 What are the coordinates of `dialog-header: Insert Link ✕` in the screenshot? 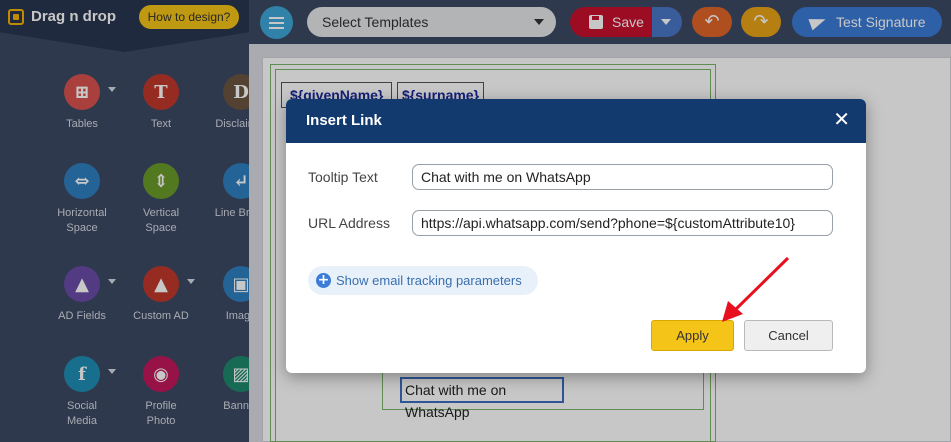 It's located at (576, 121).